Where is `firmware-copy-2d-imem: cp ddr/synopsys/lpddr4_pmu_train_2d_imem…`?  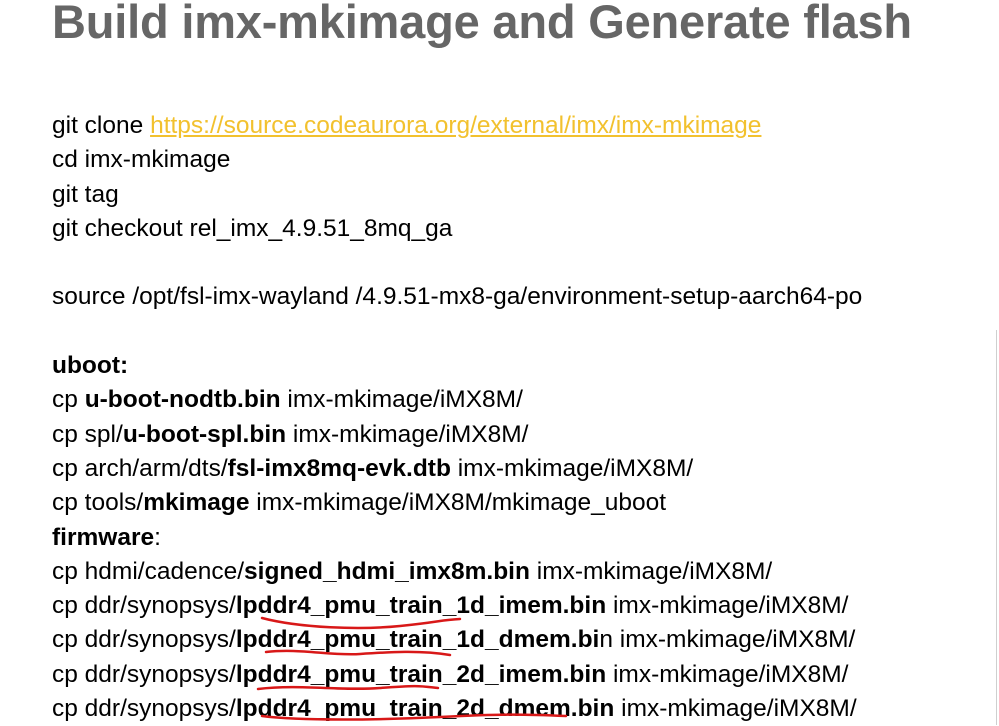
firmware-copy-2d-imem: cp ddr/synopsys/lpddr4_pmu_train_2d_imem… is located at coordinates (457, 675).